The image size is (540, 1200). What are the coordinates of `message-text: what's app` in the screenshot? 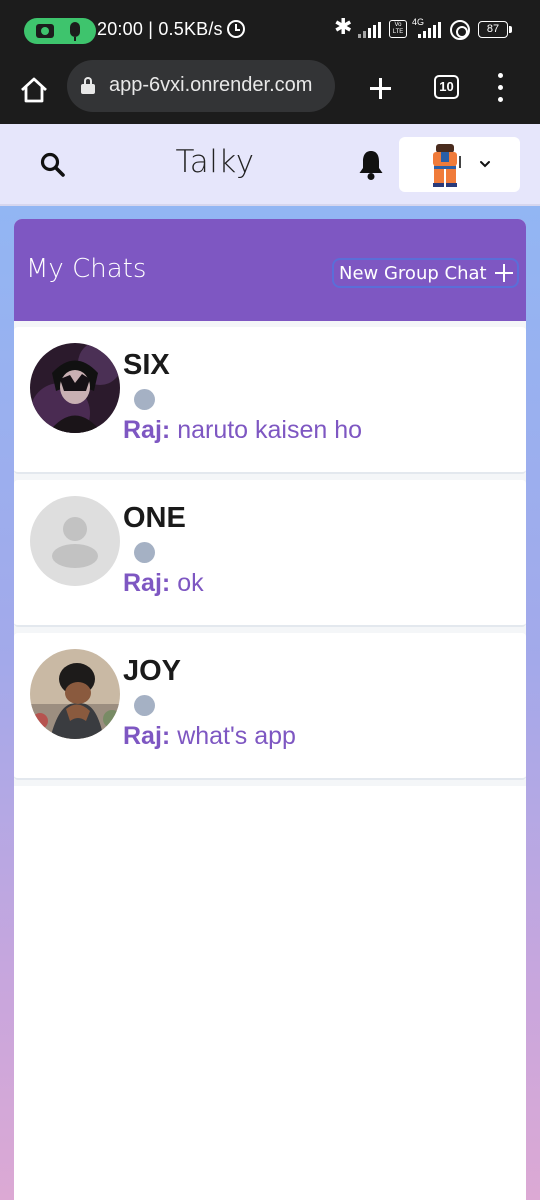 It's located at (236, 736).